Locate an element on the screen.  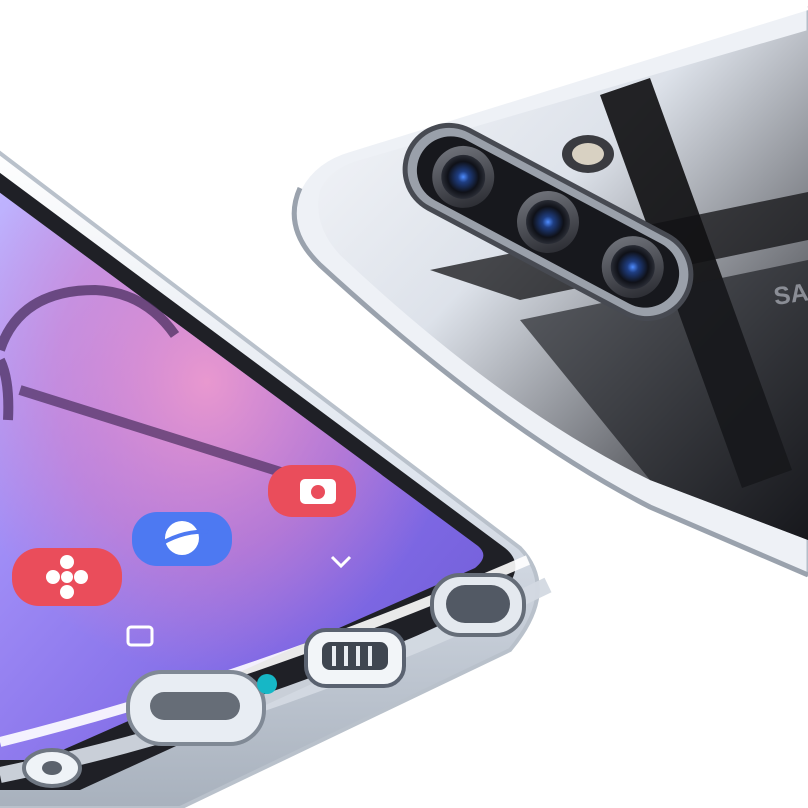
speaker-icon is located at coordinates (355, 656).